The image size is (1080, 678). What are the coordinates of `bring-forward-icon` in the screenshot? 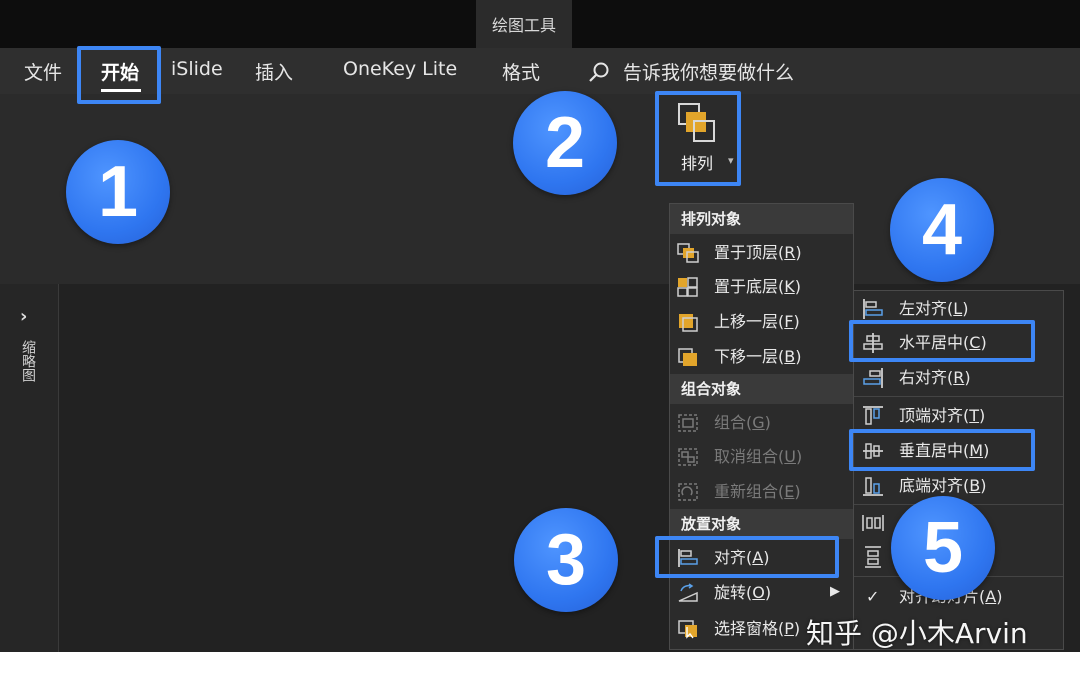 It's located at (688, 323).